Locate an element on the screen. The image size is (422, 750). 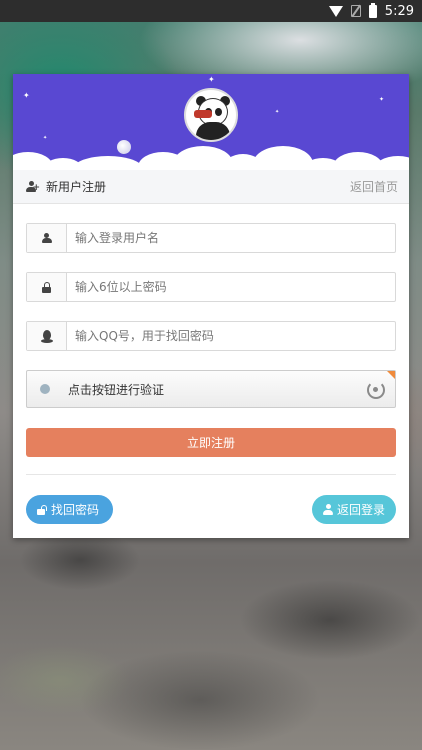
battery-icon is located at coordinates (372, 10).